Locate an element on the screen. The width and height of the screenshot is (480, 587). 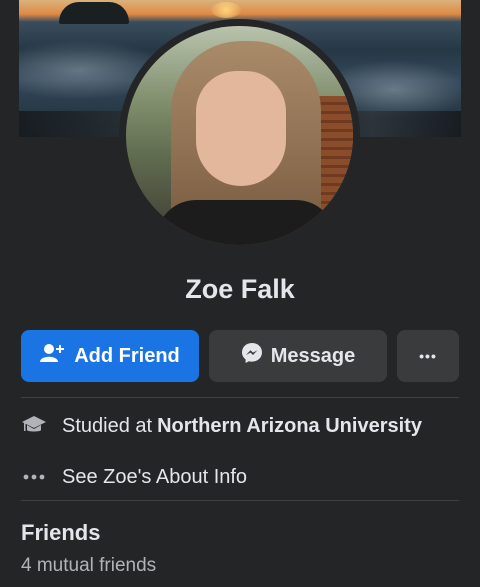
cover-sun is located at coordinates (226, 10).